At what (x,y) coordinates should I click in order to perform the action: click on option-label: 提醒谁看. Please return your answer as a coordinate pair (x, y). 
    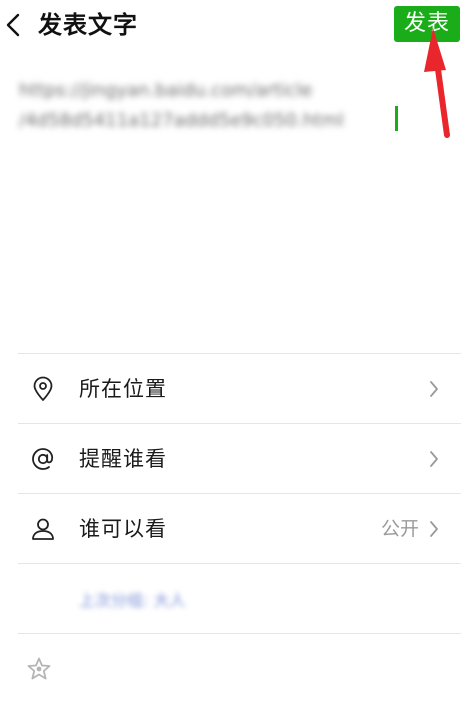
    Looking at the image, I should click on (123, 459).